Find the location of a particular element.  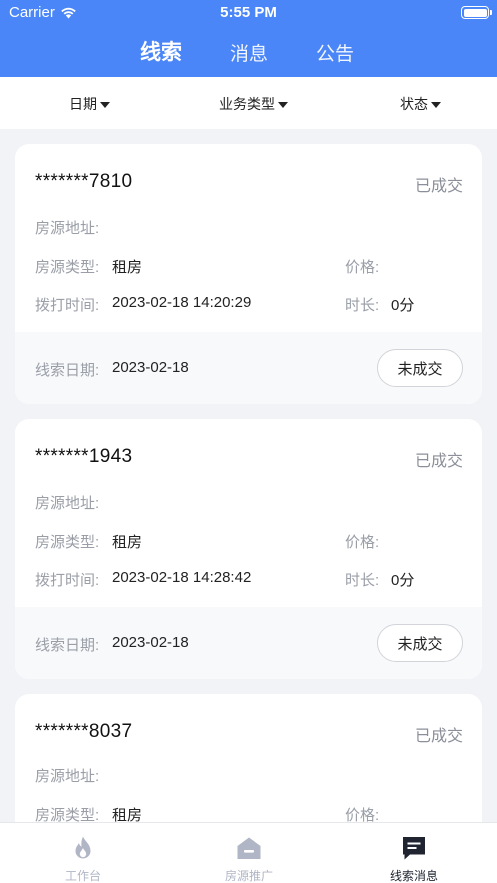

status-bar: Carrier 5:55 PM is located at coordinates (248, 13).